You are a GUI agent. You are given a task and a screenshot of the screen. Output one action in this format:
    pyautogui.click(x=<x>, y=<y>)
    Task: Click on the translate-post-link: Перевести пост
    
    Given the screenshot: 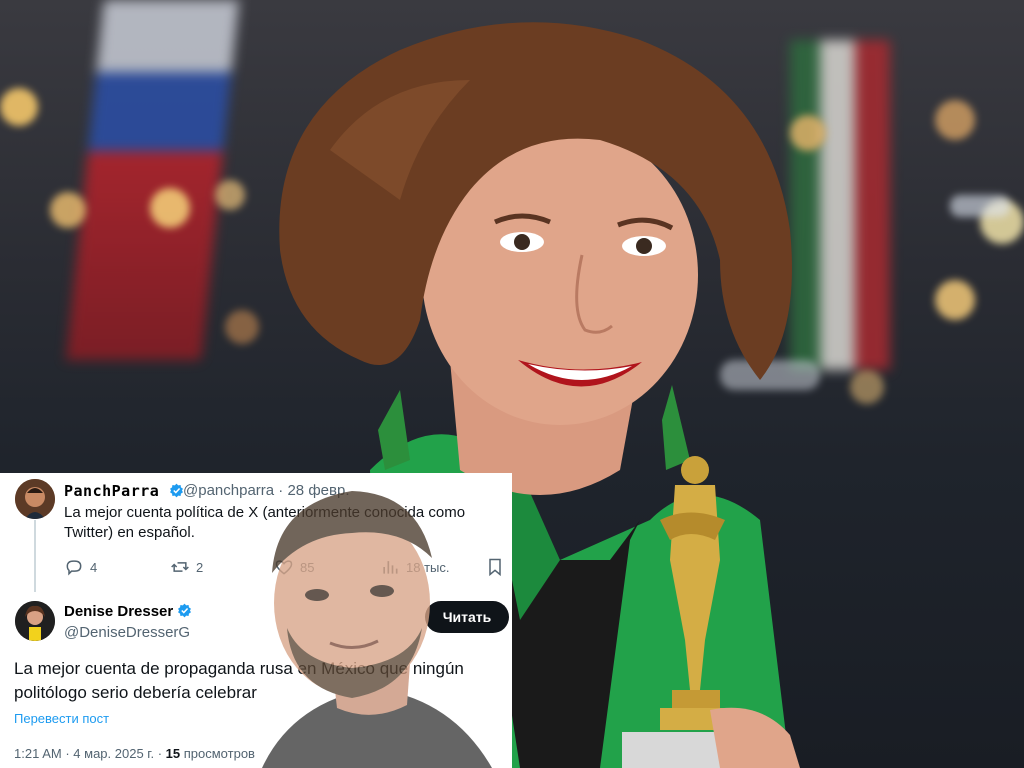 What is the action you would take?
    pyautogui.click(x=61, y=718)
    